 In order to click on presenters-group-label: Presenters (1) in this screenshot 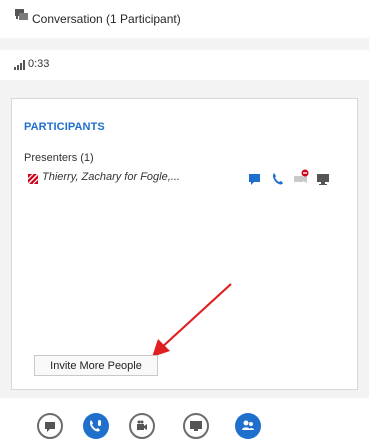, I will do `click(59, 158)`.